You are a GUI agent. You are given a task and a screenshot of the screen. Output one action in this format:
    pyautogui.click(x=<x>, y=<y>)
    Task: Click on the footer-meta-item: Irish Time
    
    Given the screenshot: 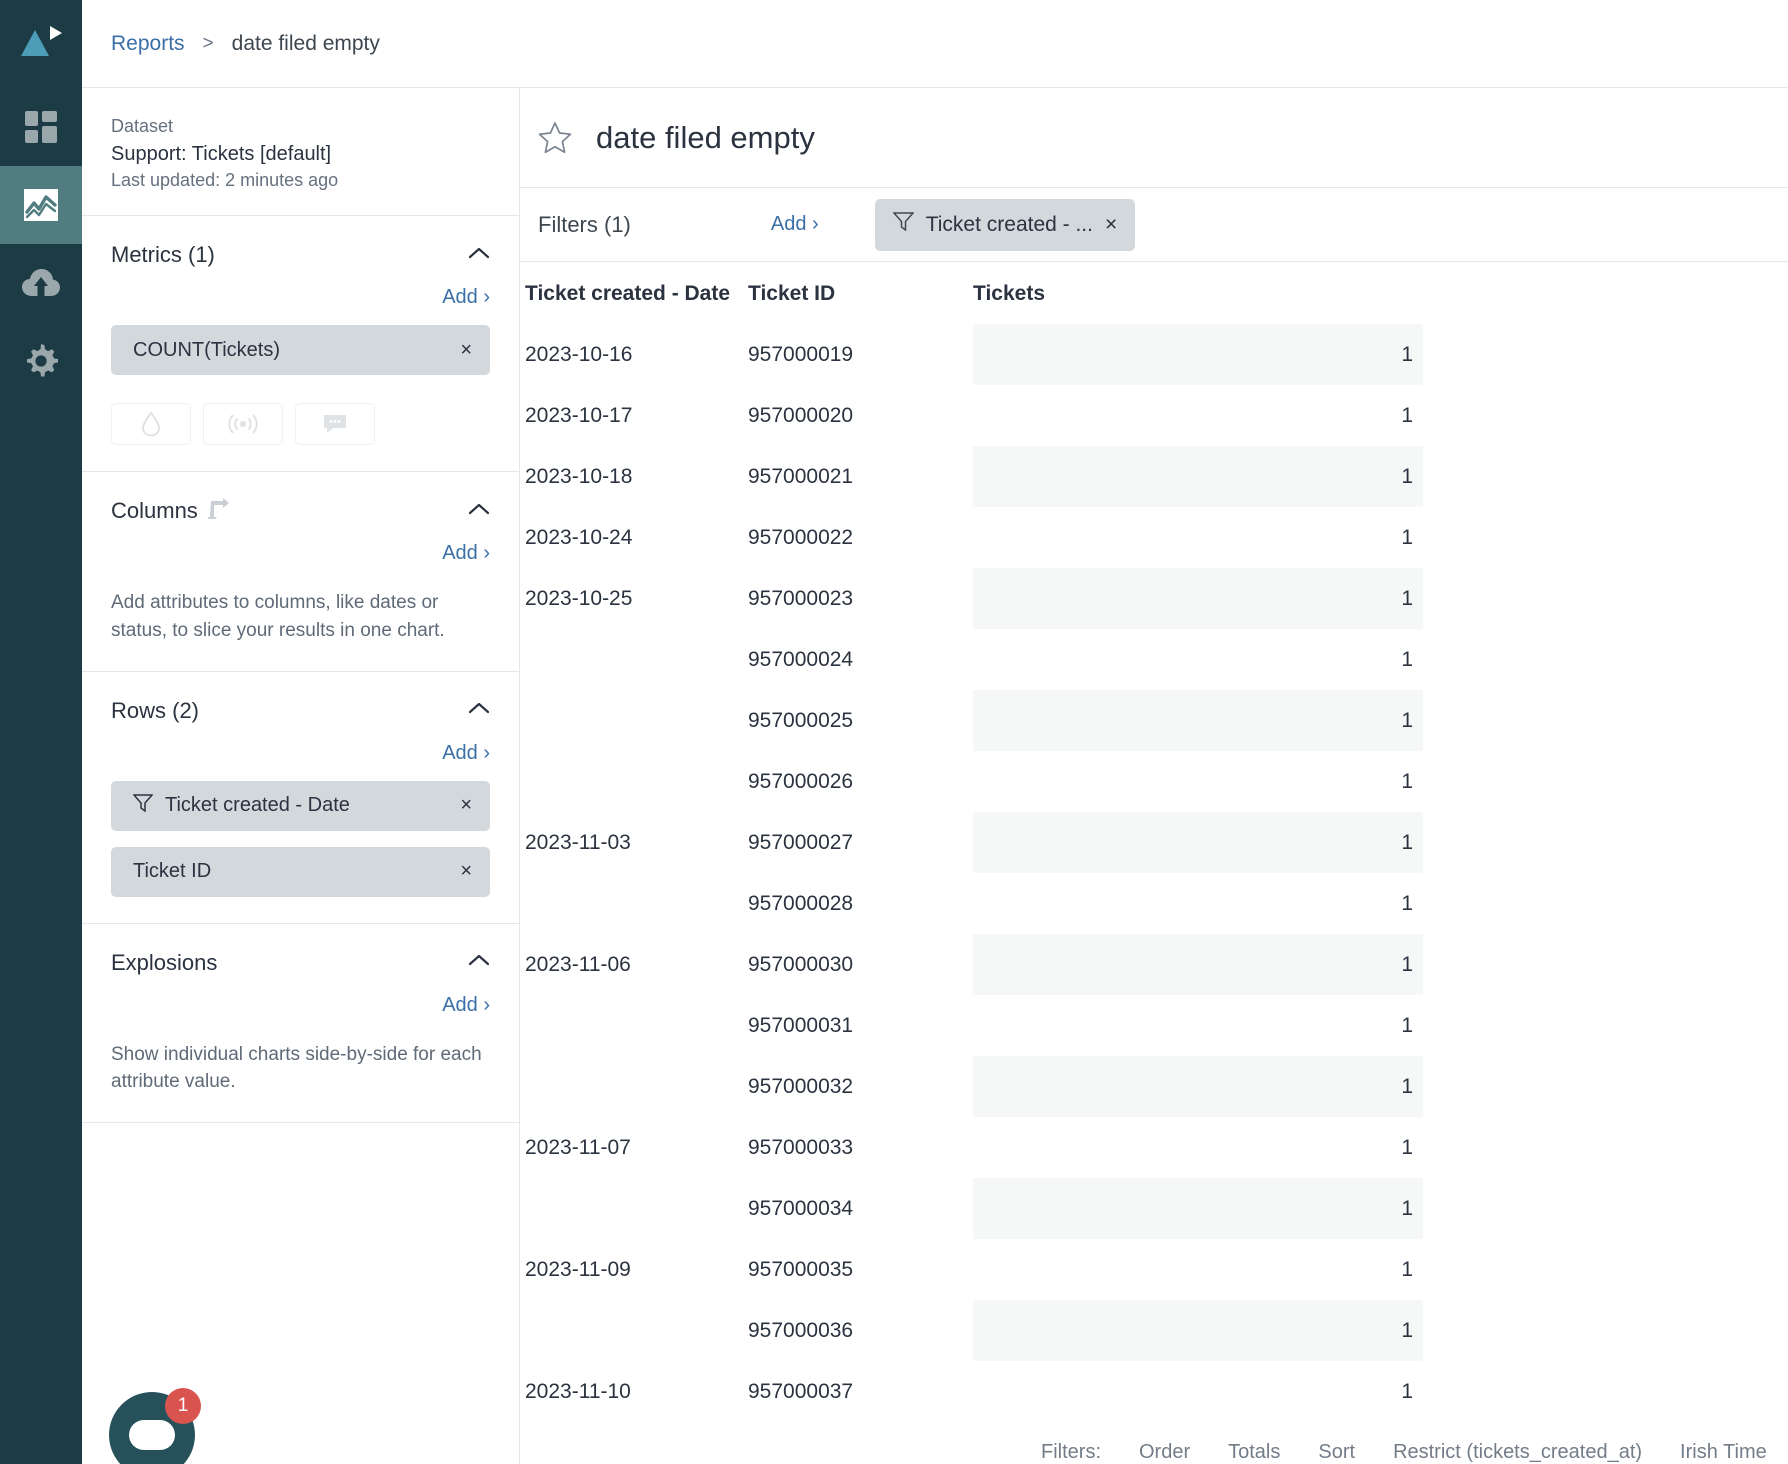 What is the action you would take?
    pyautogui.click(x=1723, y=1452)
    